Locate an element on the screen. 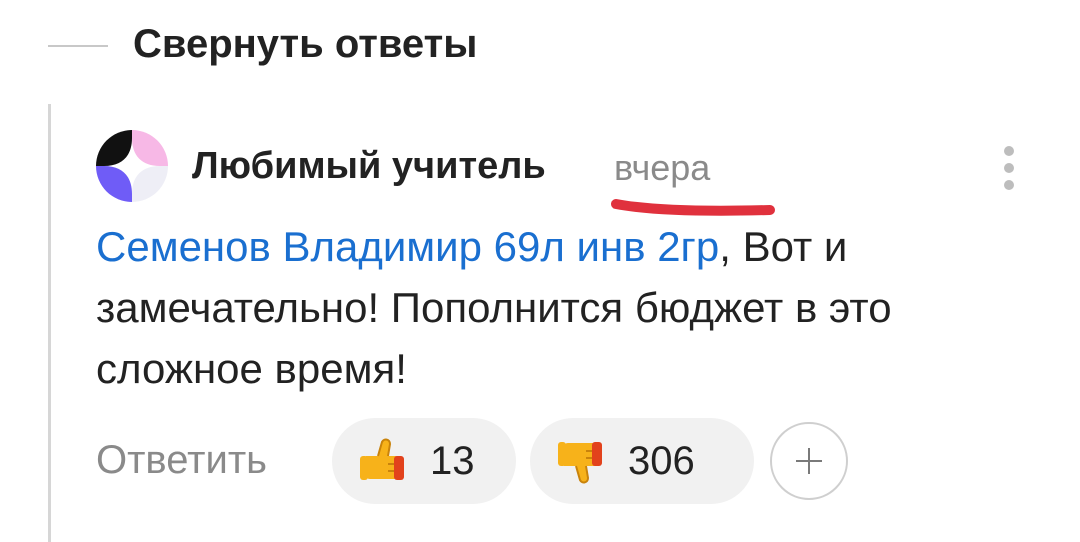 The width and height of the screenshot is (1080, 542). plus-icon-vertical is located at coordinates (809, 461).